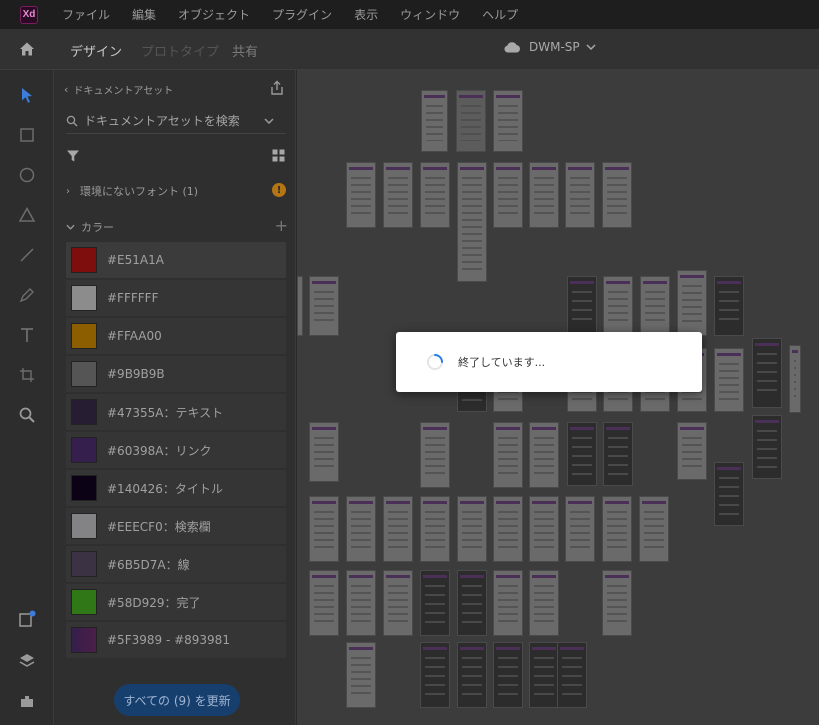 This screenshot has width=819, height=725. I want to click on color-asset-row: #EEECF0：検索欄, so click(176, 526).